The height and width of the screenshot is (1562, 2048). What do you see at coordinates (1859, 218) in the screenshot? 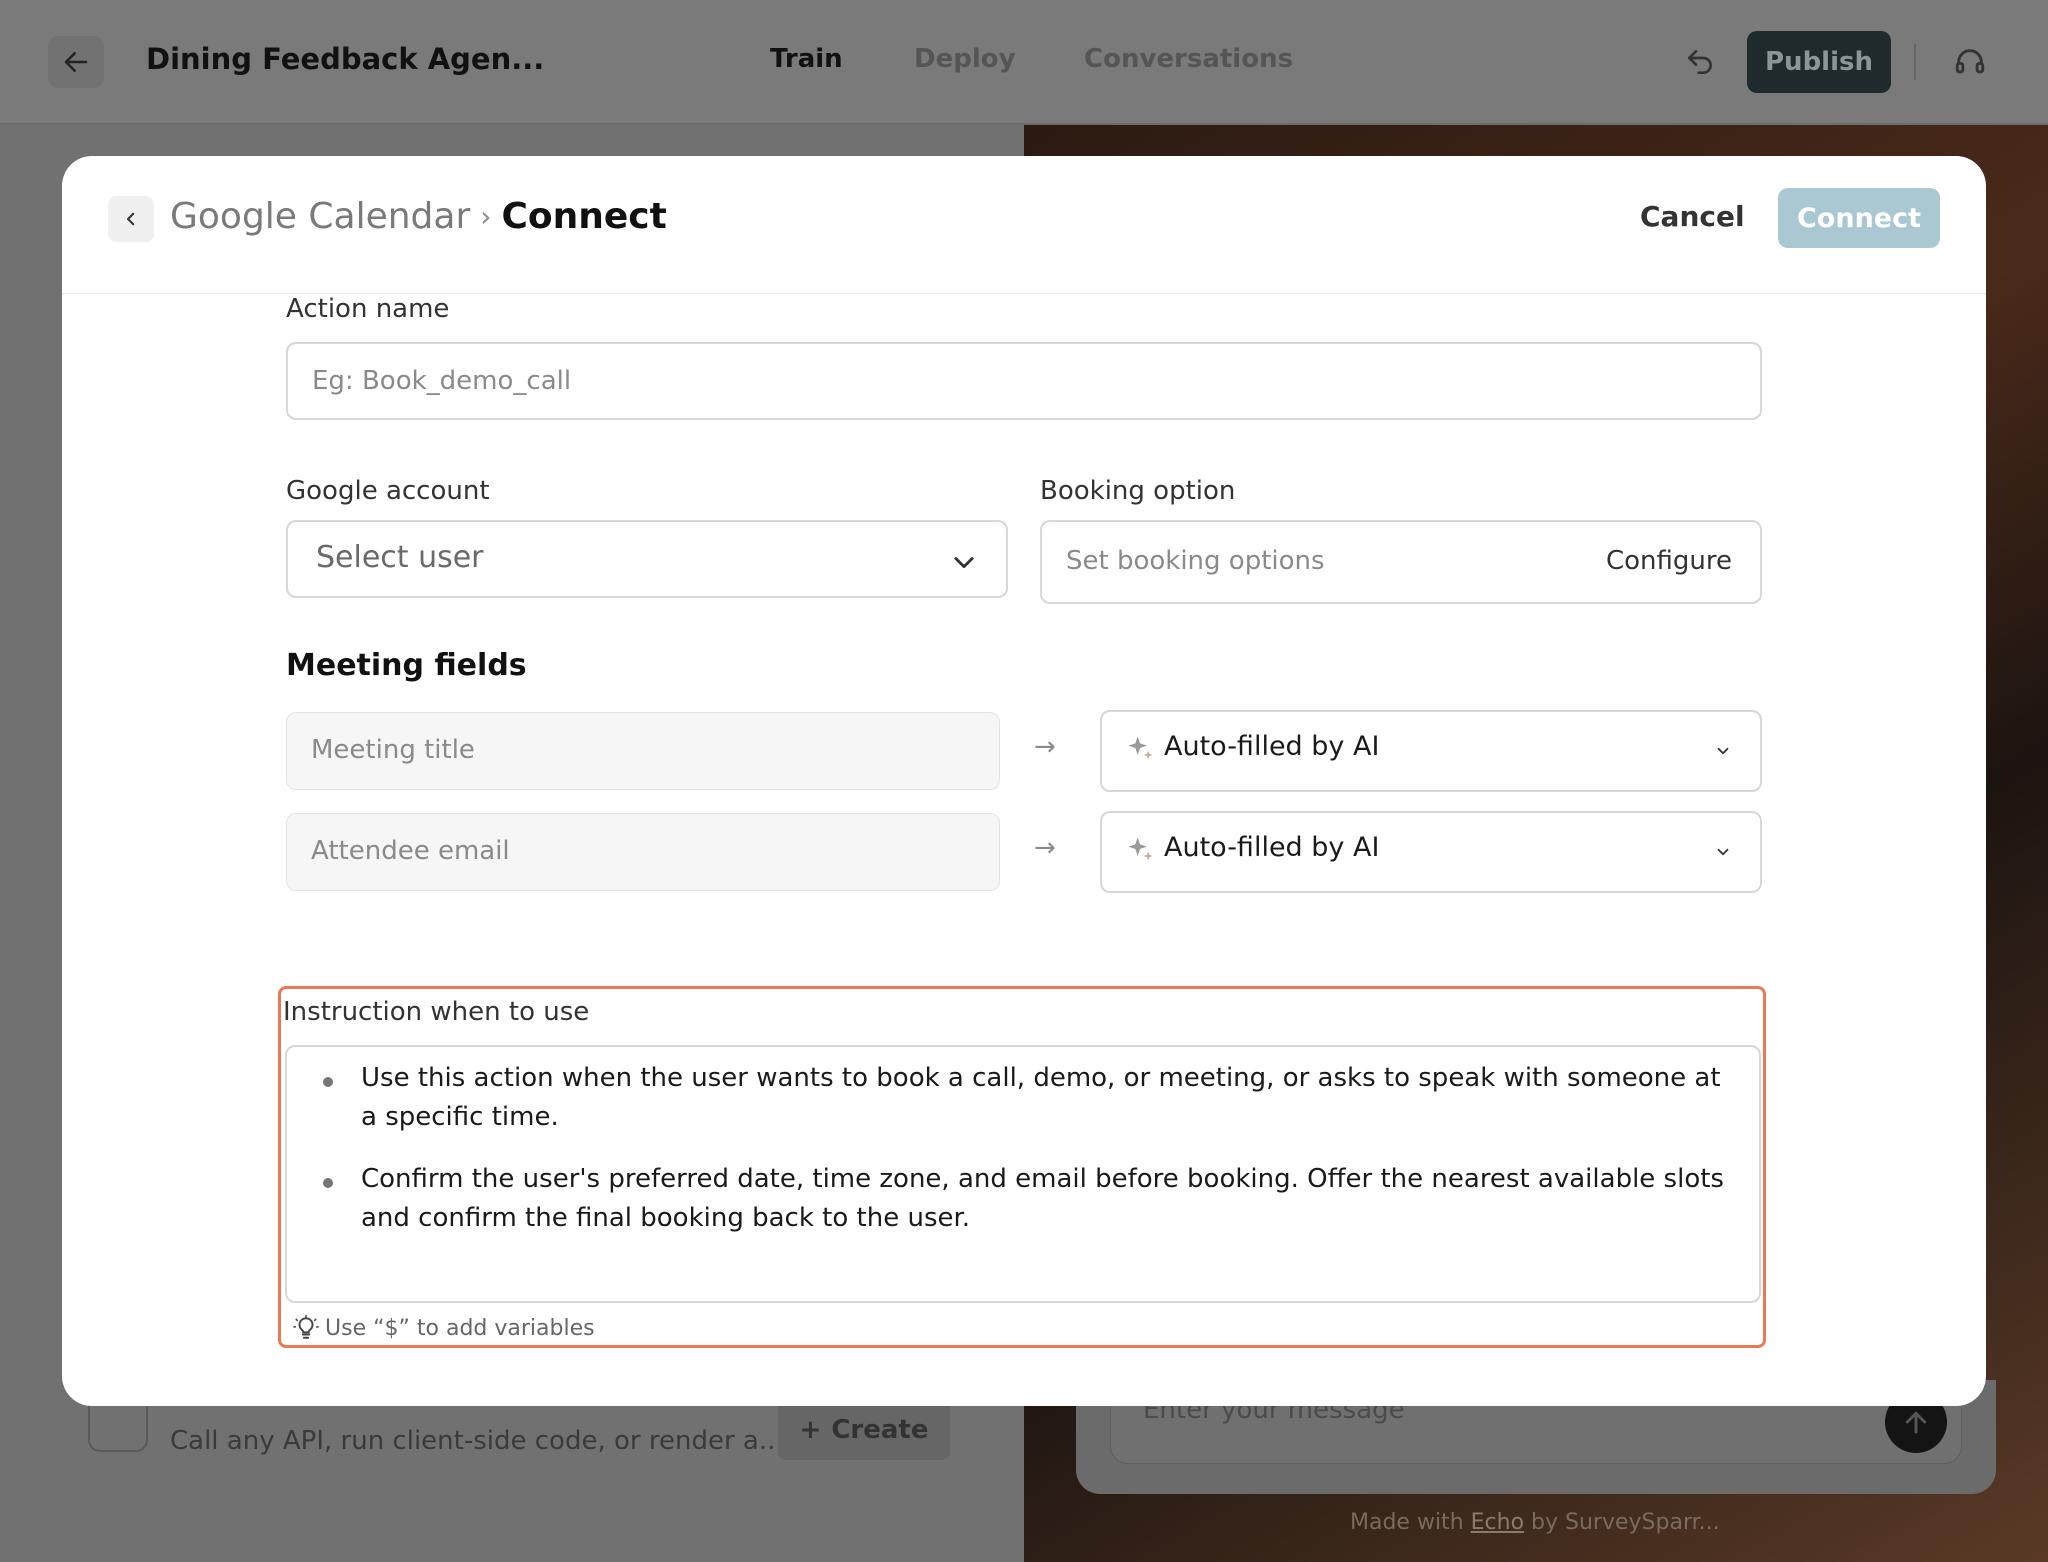
I see `connect-button: Connect` at bounding box center [1859, 218].